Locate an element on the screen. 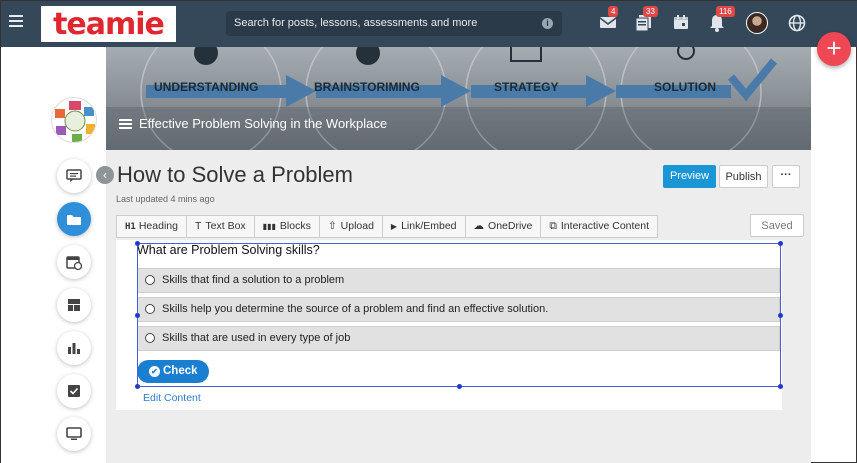 The width and height of the screenshot is (857, 463). dashboard-icon is located at coordinates (74, 305).